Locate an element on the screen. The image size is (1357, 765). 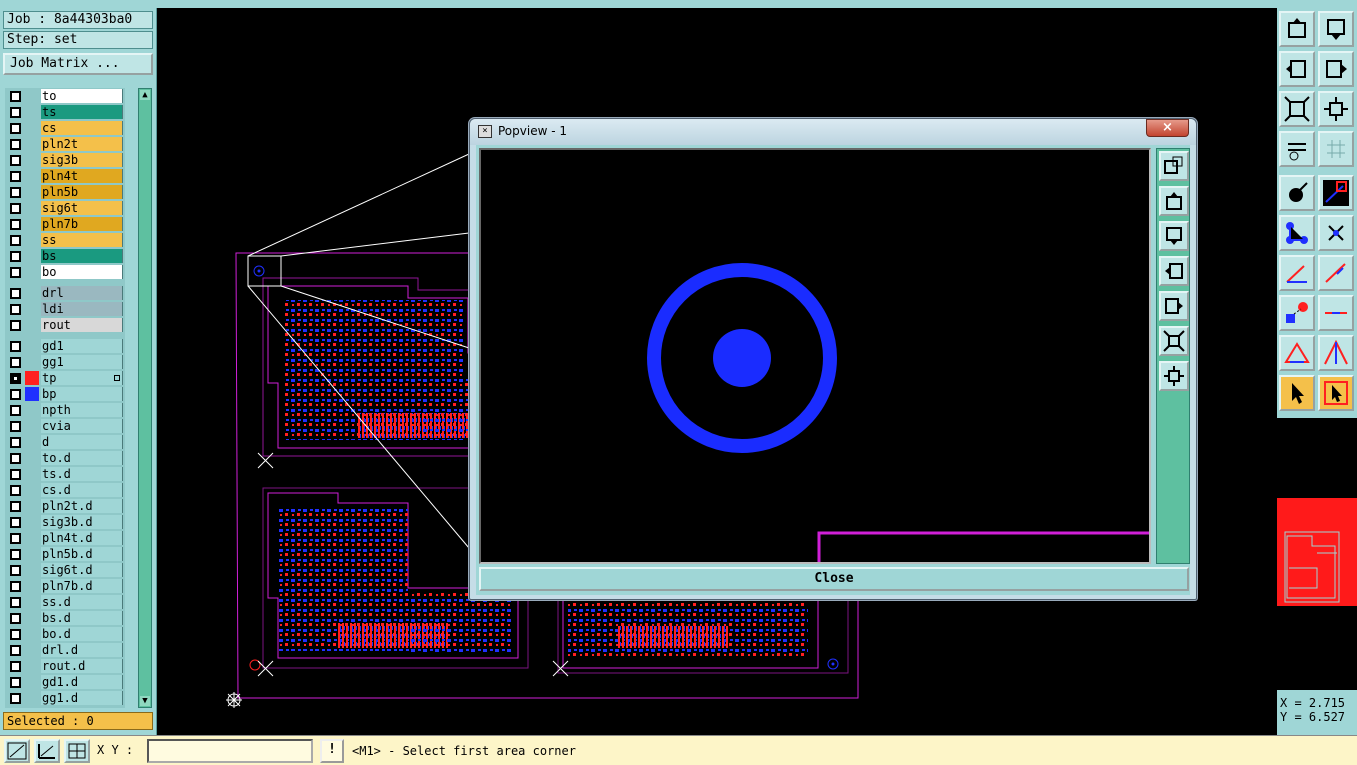
layer-row: gg1 is located at coordinates (65, 362).